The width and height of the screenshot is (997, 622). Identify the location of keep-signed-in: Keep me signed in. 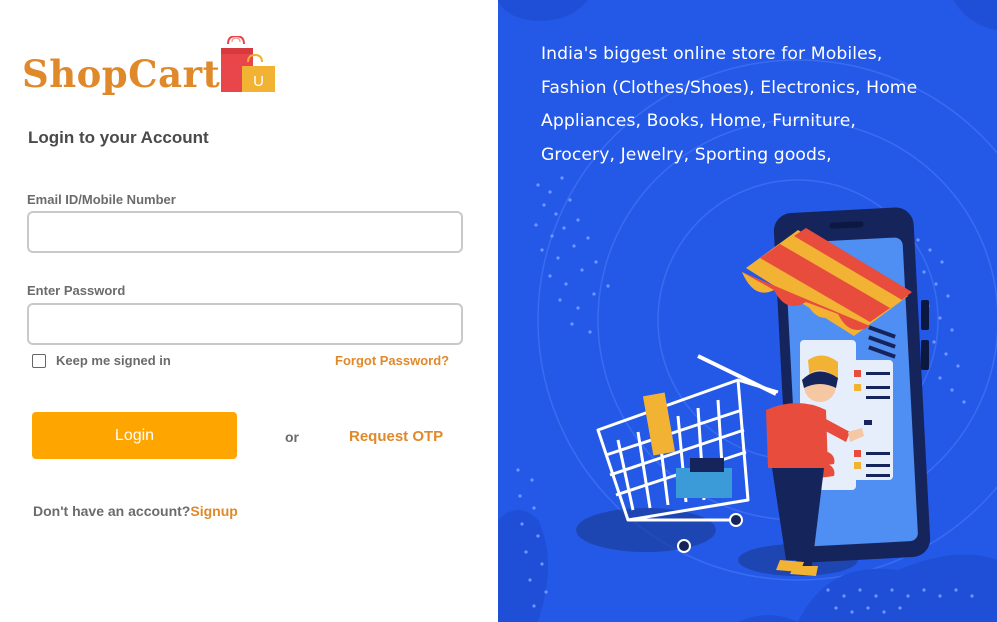
(101, 360).